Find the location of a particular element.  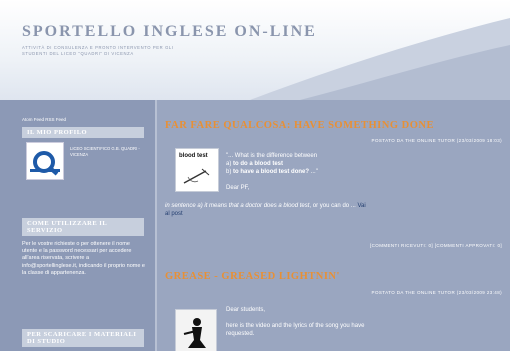

post-text-line: a) to do a blood test is located at coordinates (255, 164).